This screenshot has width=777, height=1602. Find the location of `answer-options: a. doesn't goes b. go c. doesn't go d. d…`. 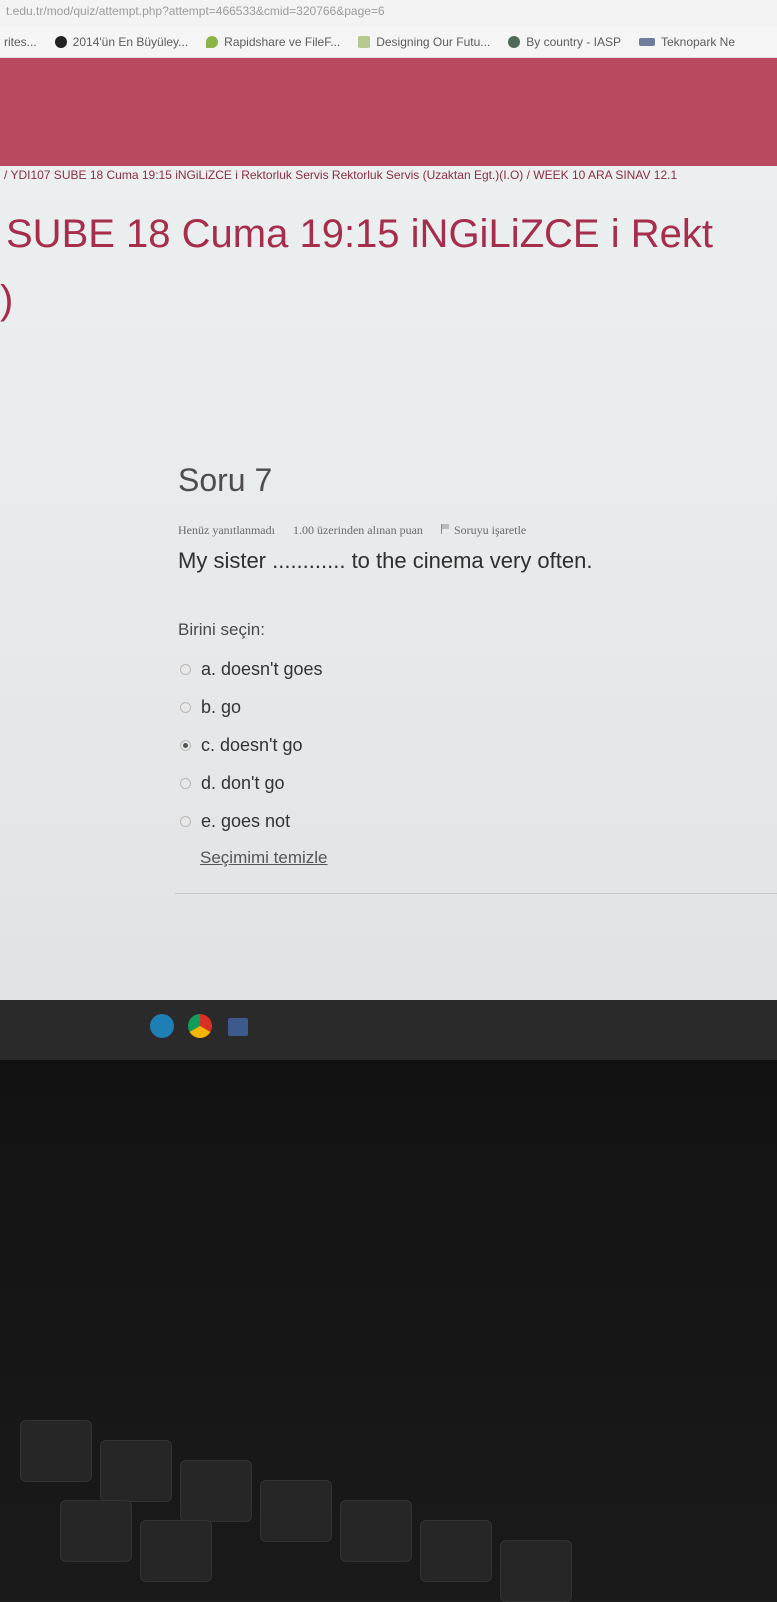

answer-options: a. doesn't goes b. go c. doesn't go d. d… is located at coordinates (251, 745).